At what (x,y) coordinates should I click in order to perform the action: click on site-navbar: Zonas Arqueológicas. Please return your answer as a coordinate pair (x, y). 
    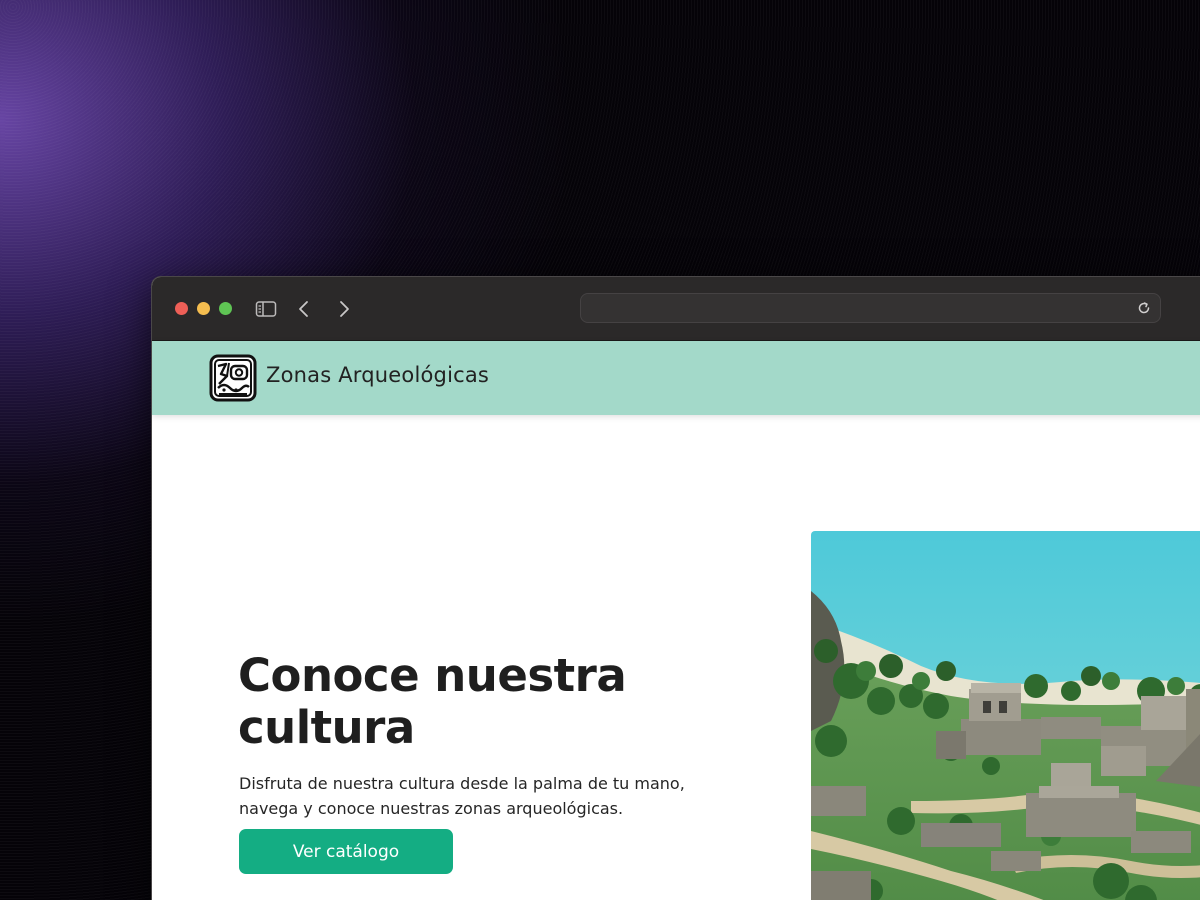
    Looking at the image, I should click on (676, 378).